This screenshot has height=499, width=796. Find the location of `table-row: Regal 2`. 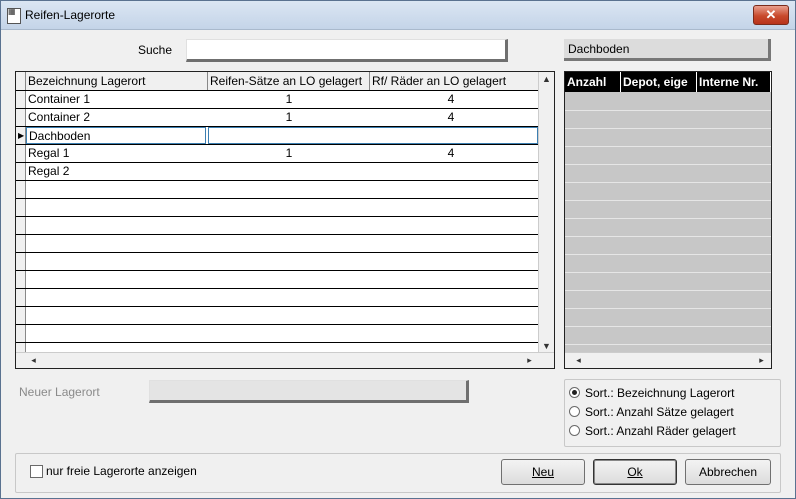

table-row: Regal 2 is located at coordinates (278, 172).